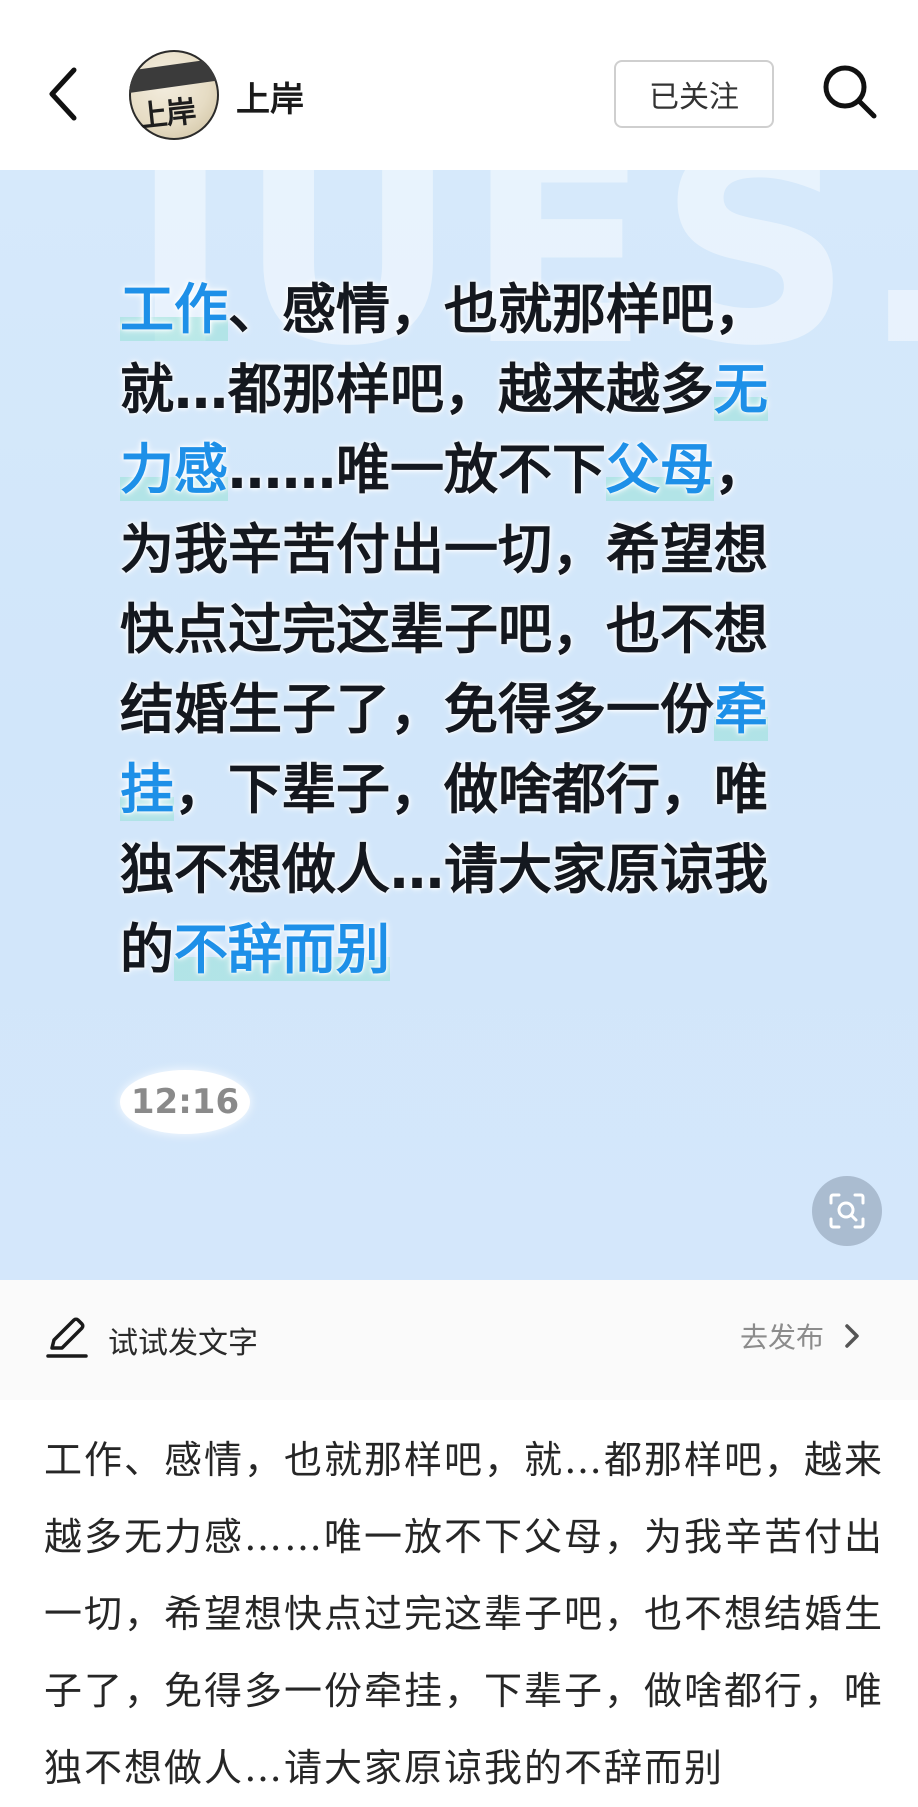  Describe the element at coordinates (459, 1340) in the screenshot. I see `compose-bar: 试试发文字 去发布` at that location.